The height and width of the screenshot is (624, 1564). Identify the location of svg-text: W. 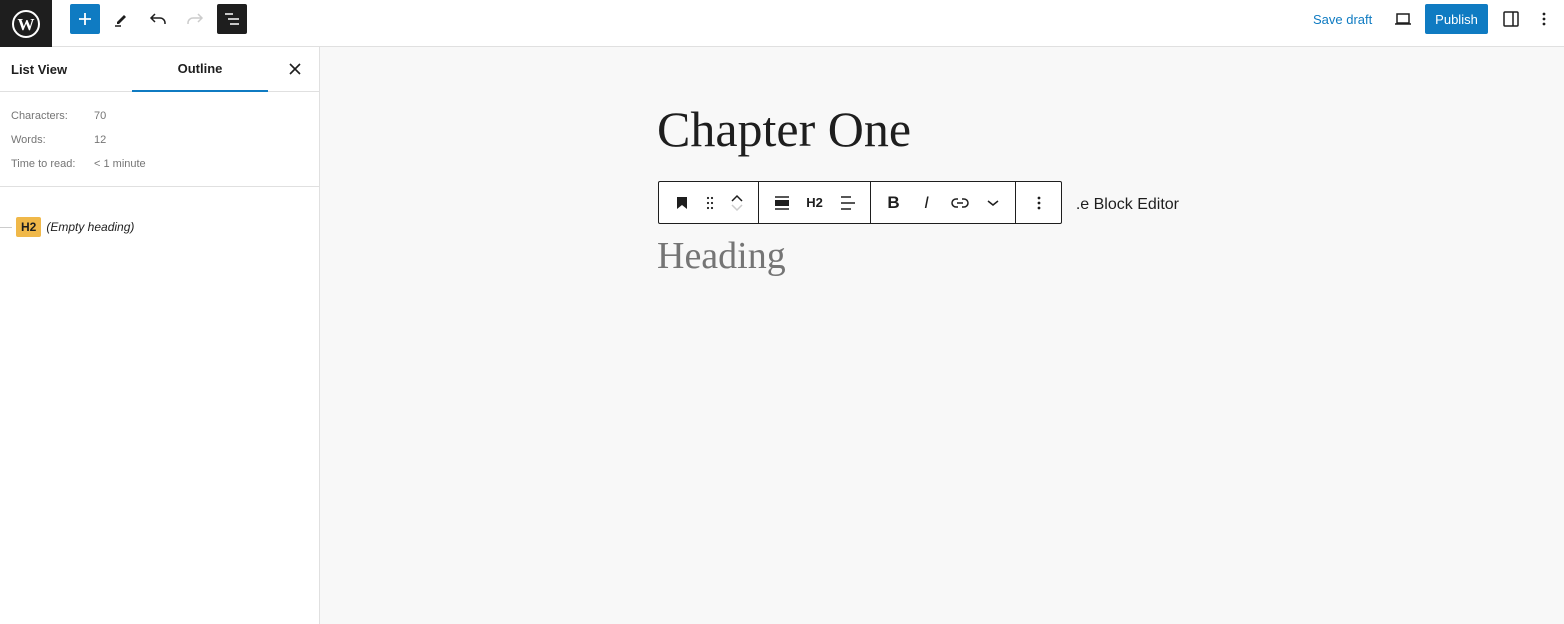
(26, 24).